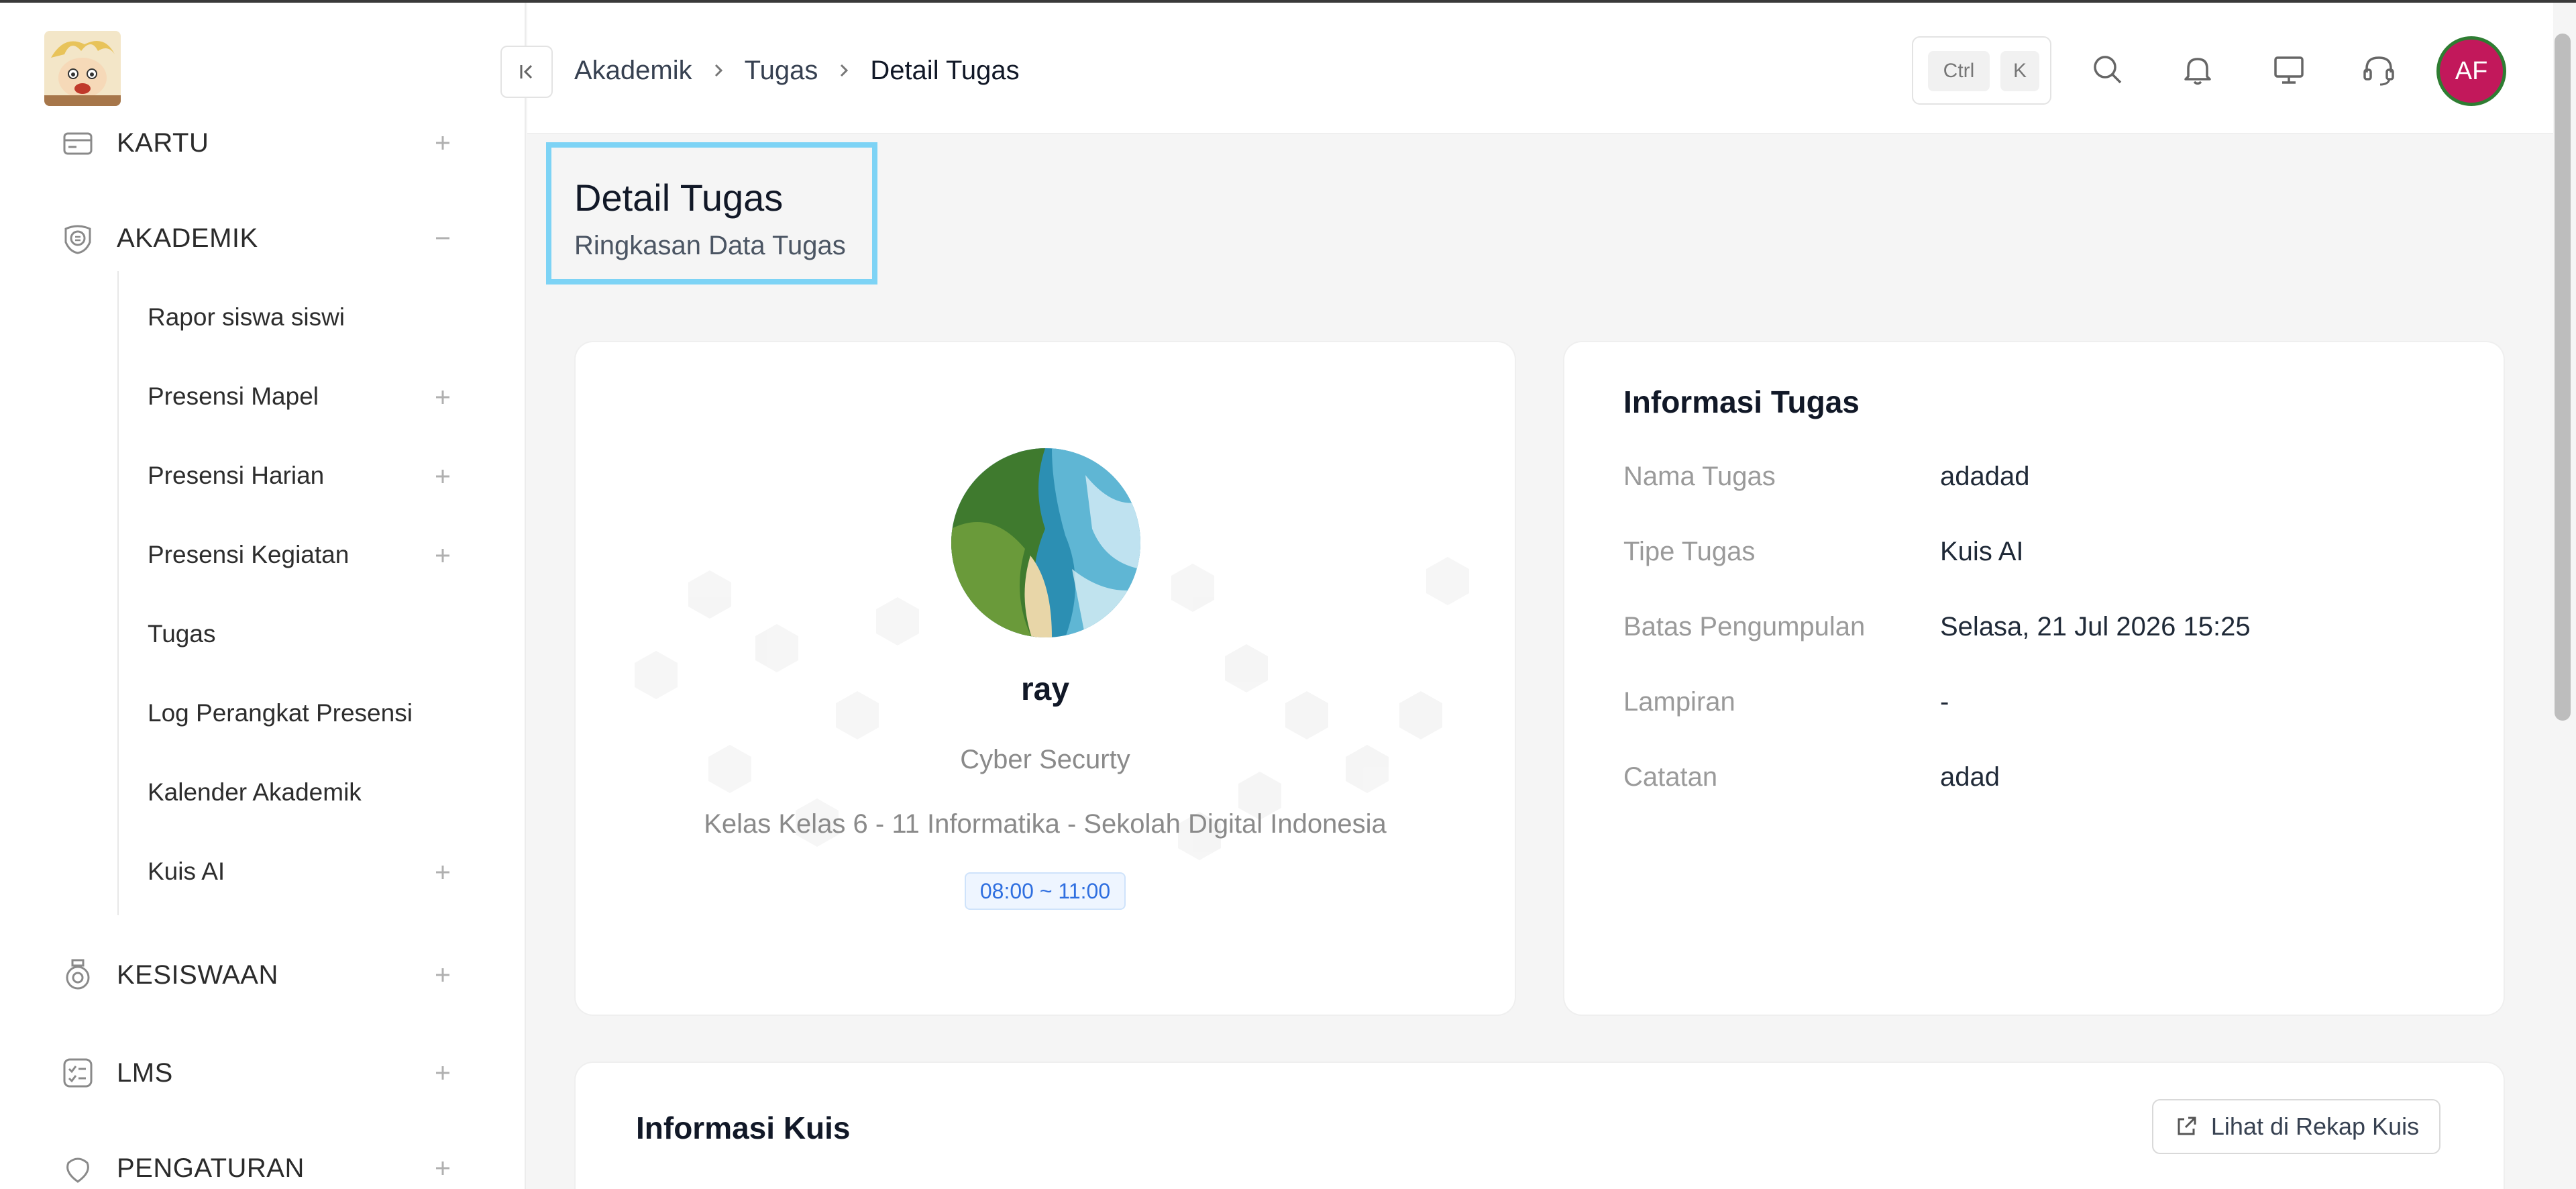 Image resolution: width=2576 pixels, height=1189 pixels. I want to click on breadcrumb: Akademik Tugas Detail Tugas, so click(797, 70).